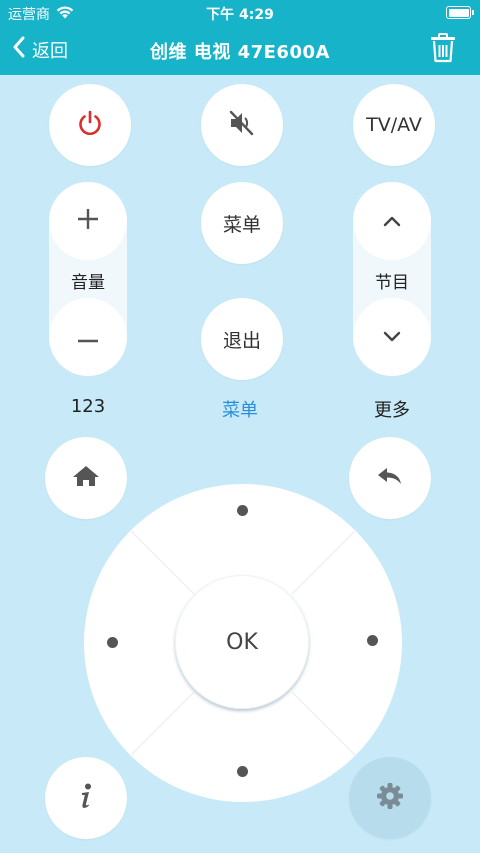  Describe the element at coordinates (112, 642) in the screenshot. I see `dot-left-indicator` at that location.